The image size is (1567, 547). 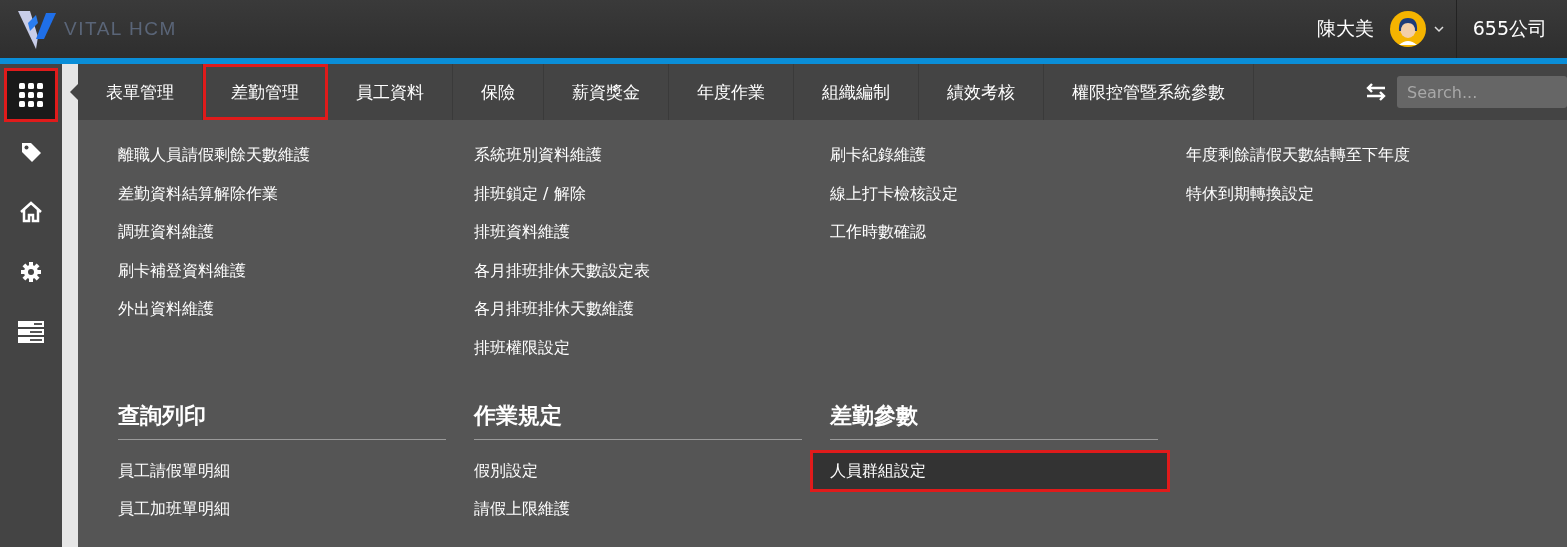 I want to click on swap-icon, so click(x=1376, y=92).